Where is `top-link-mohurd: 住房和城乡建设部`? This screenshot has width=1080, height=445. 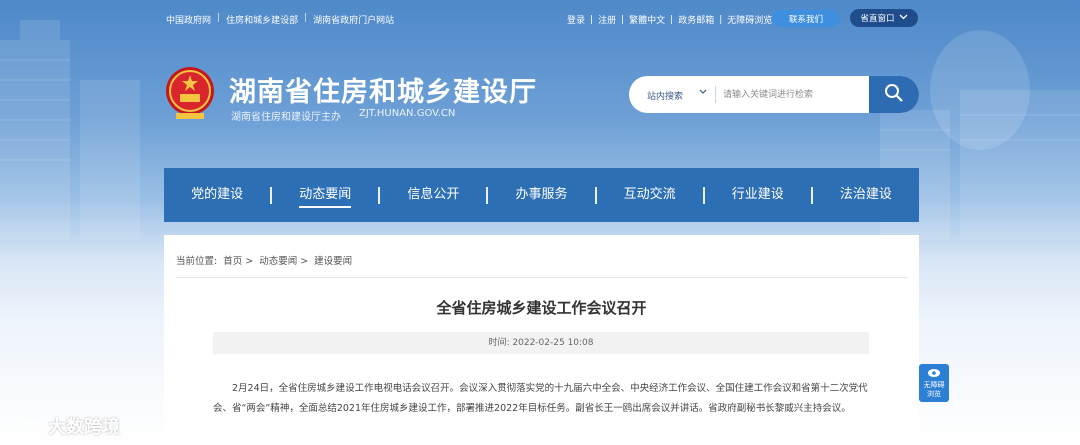 top-link-mohurd: 住房和城乡建设部 is located at coordinates (262, 19).